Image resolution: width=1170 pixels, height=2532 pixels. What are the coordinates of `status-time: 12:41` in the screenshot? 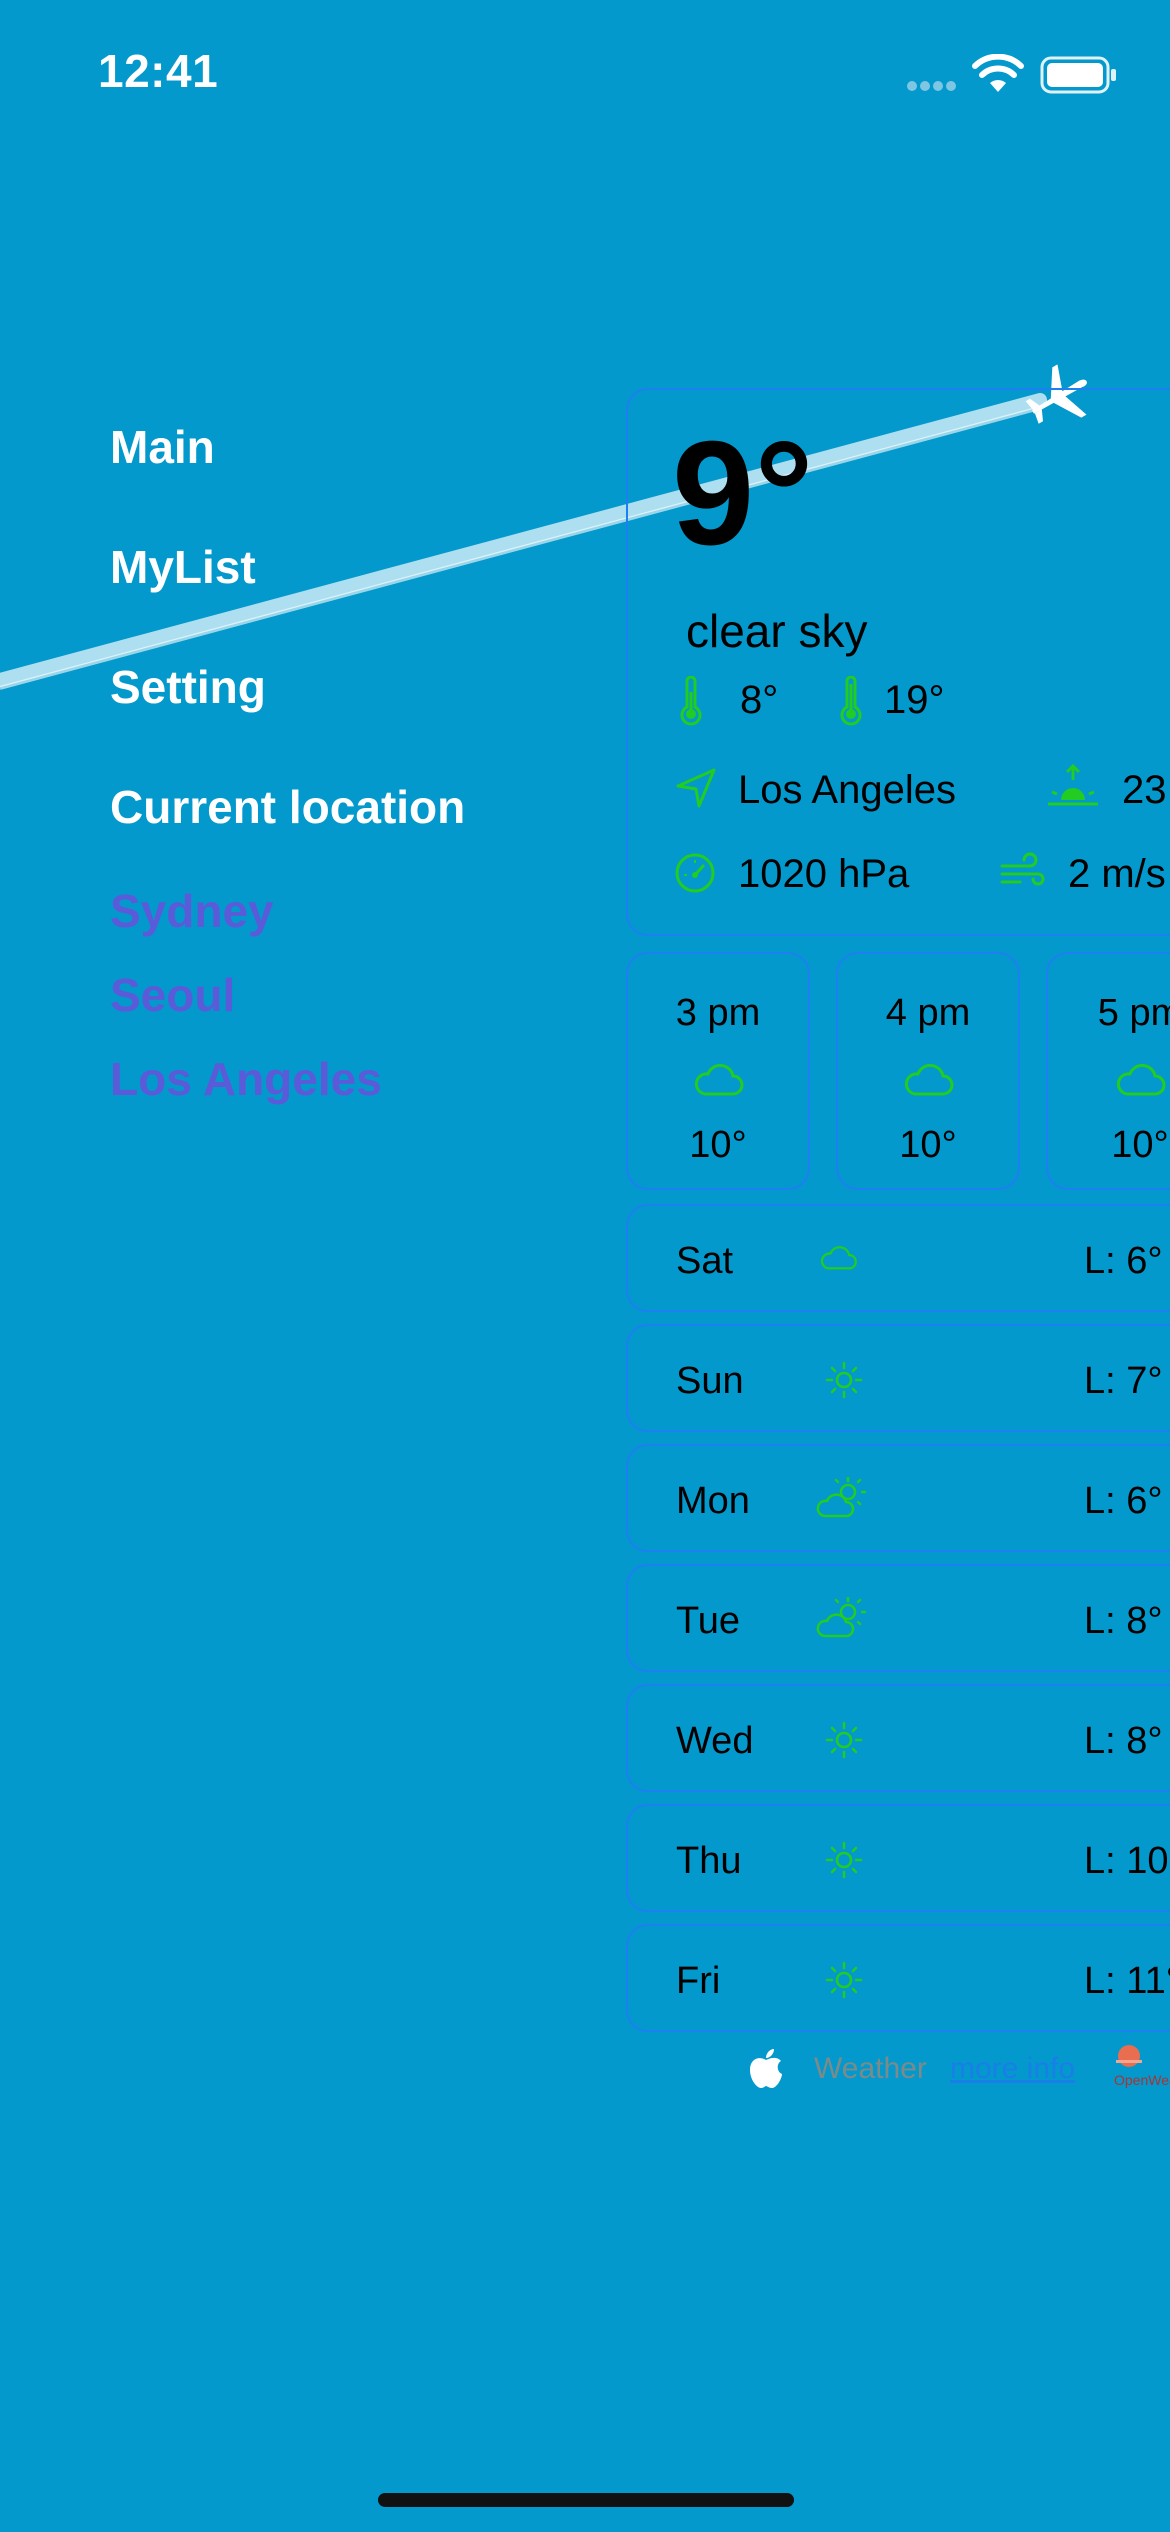 It's located at (158, 71).